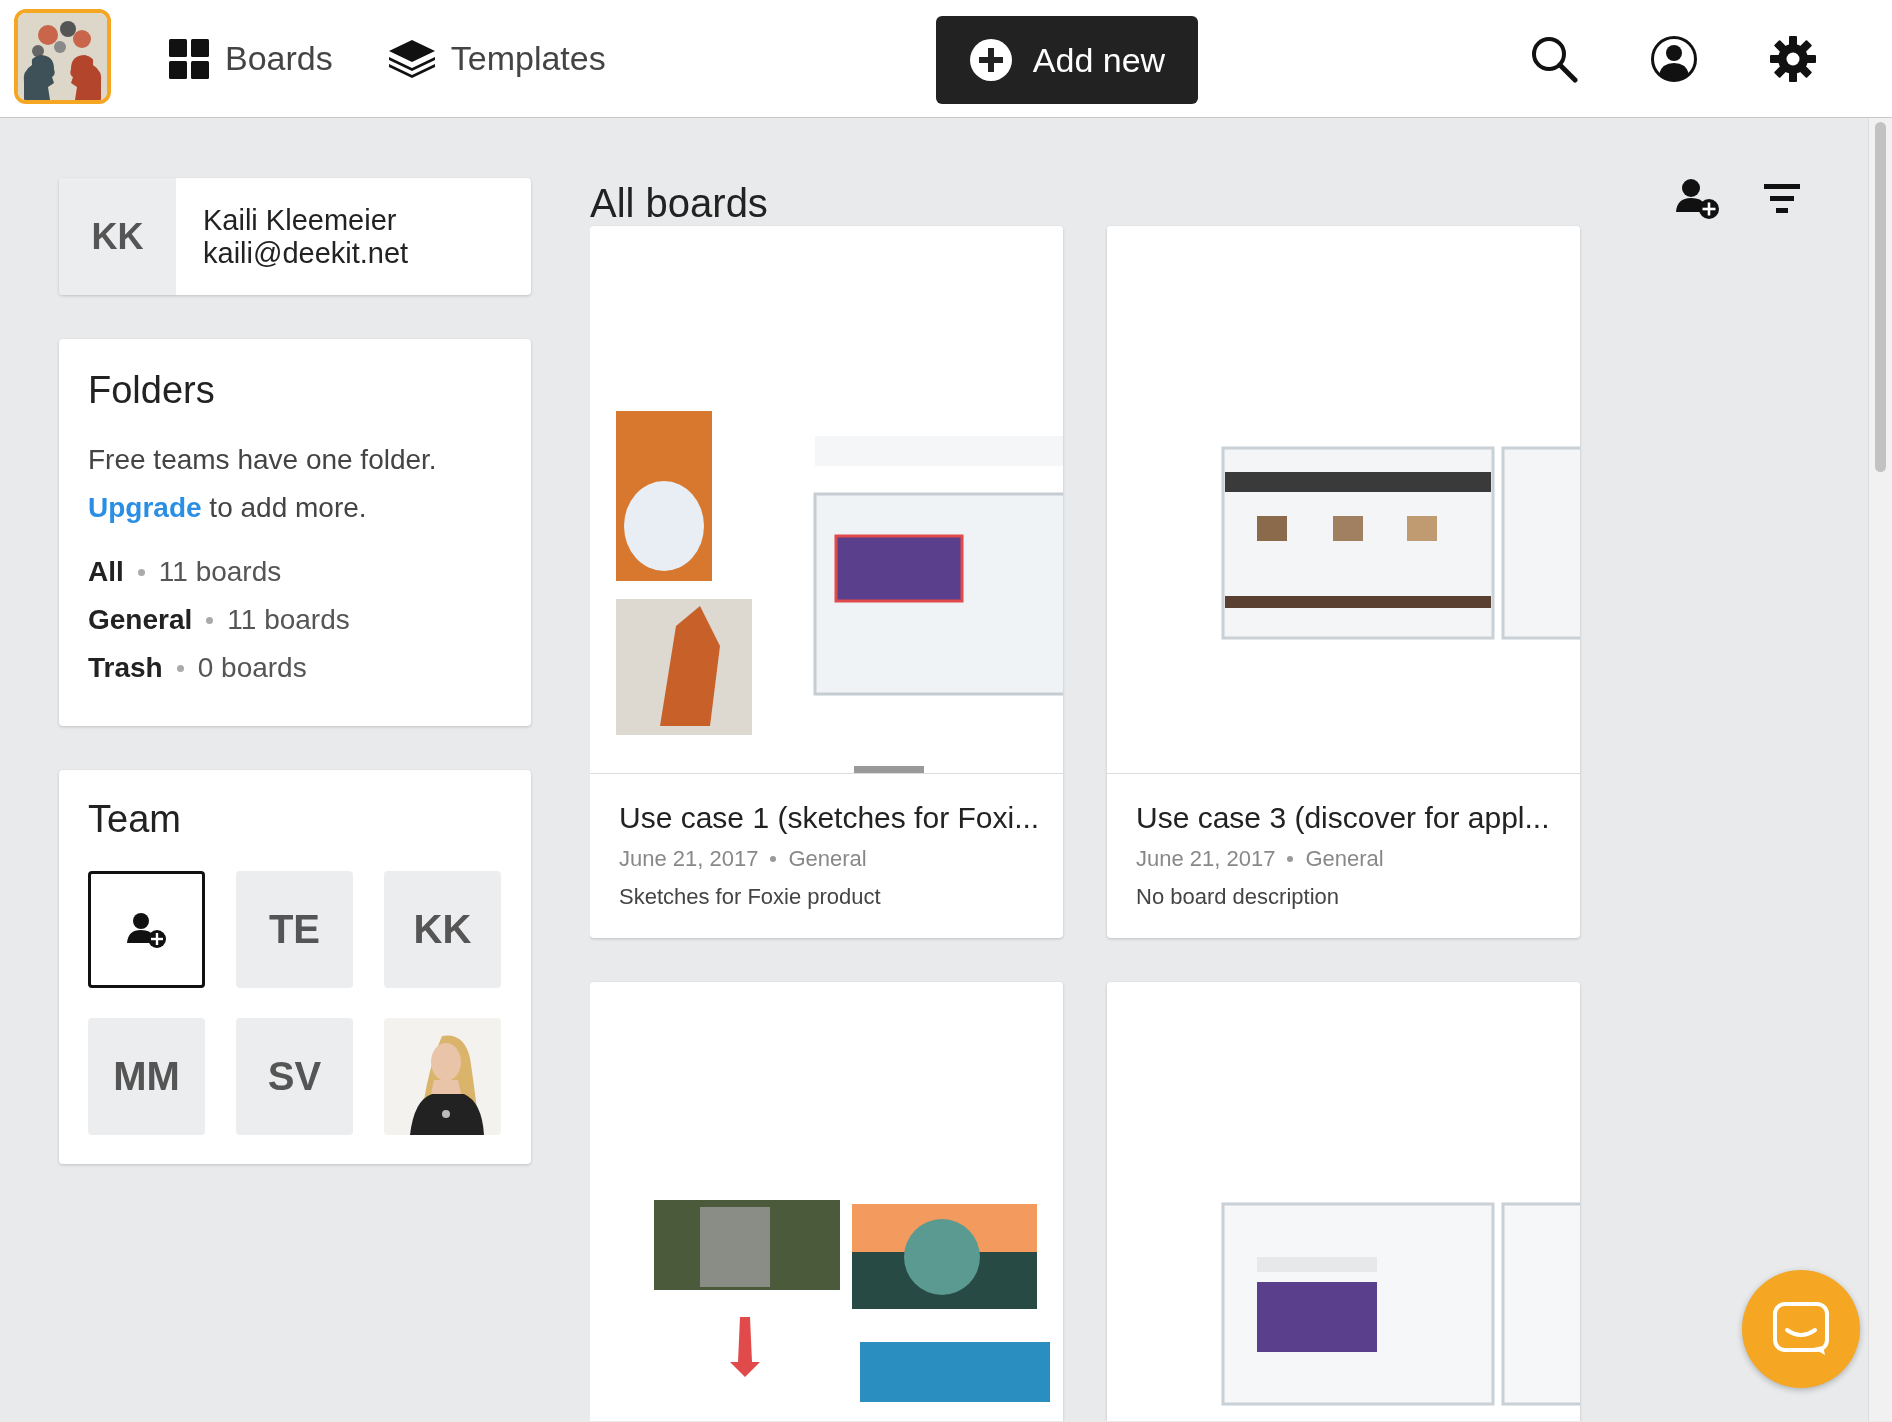 This screenshot has width=1892, height=1422. Describe the element at coordinates (106, 572) in the screenshot. I see `folder-name: All` at that location.